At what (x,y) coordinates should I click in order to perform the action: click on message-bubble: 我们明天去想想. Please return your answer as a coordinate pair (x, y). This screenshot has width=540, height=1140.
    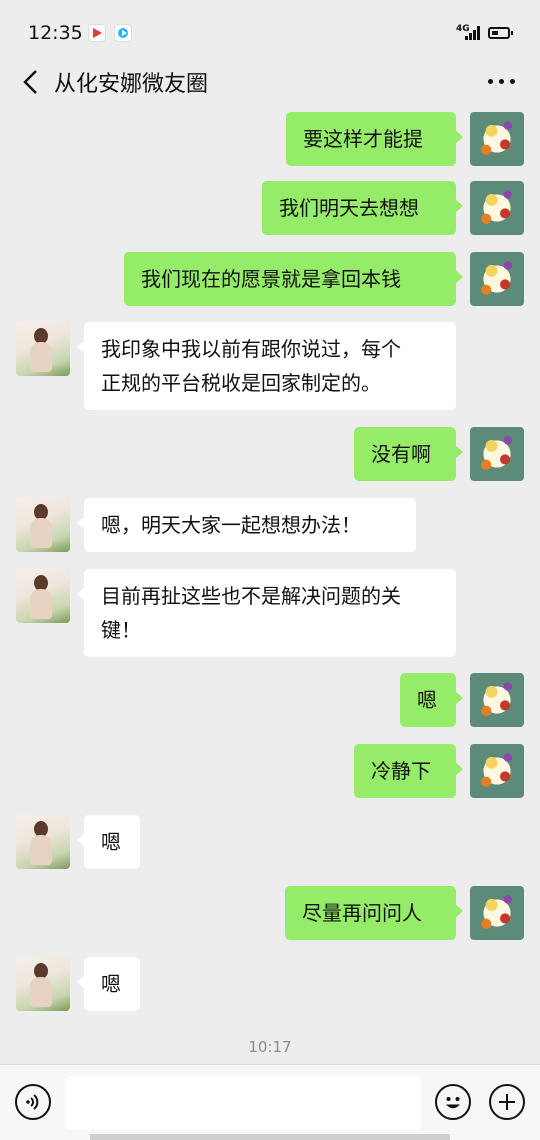
    Looking at the image, I should click on (362, 208).